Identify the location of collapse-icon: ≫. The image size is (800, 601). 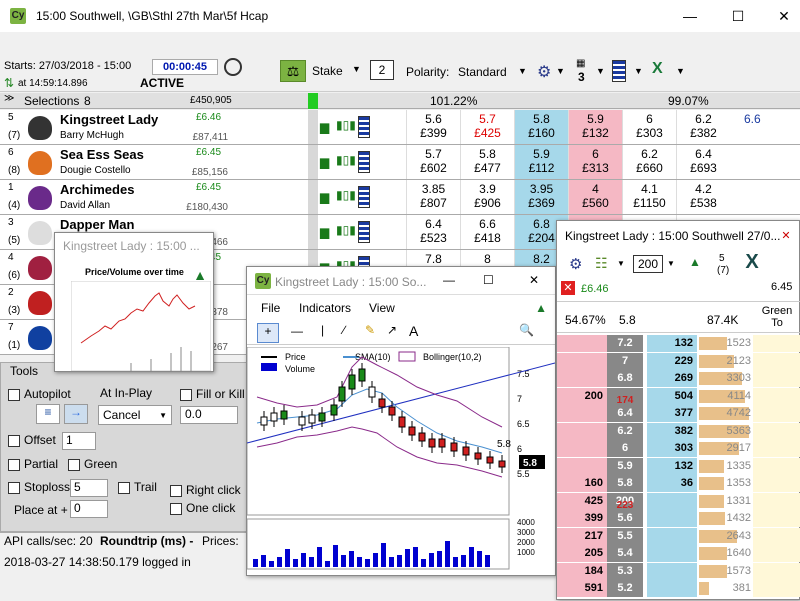
(9, 98).